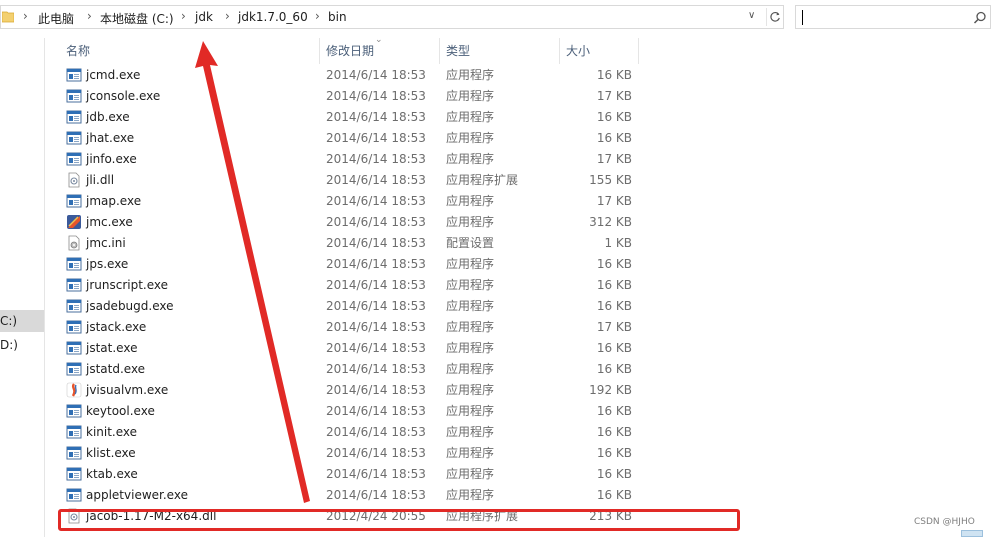  I want to click on search-icon, so click(980, 18).